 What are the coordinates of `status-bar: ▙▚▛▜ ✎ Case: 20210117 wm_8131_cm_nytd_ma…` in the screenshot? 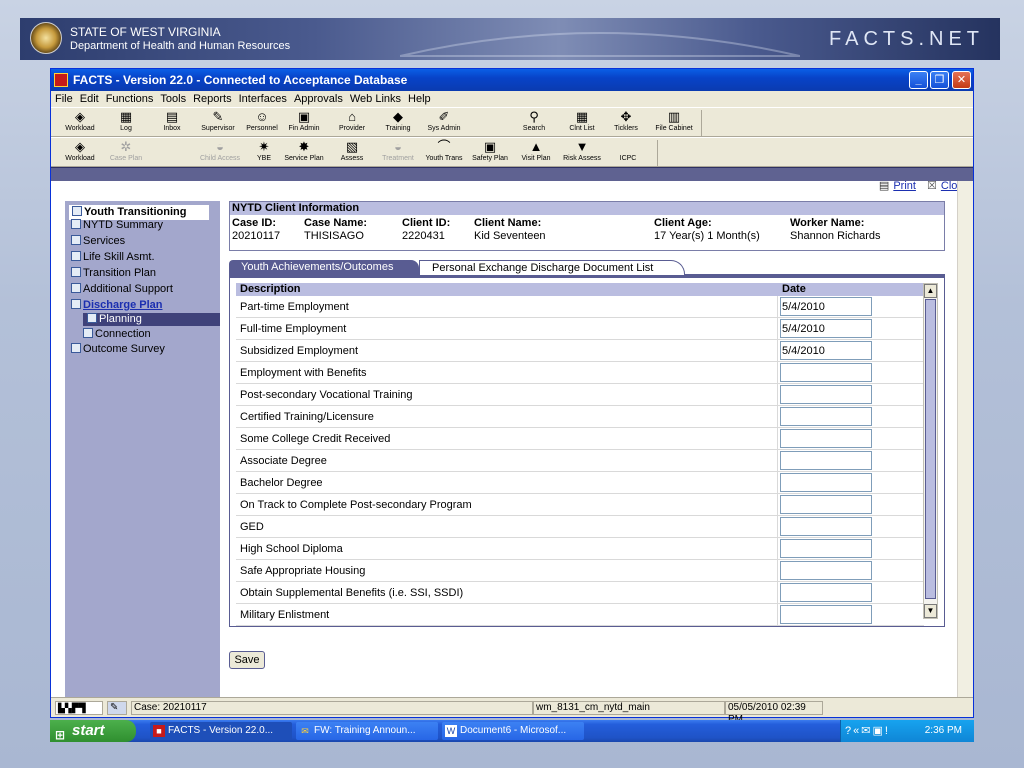 It's located at (512, 711).